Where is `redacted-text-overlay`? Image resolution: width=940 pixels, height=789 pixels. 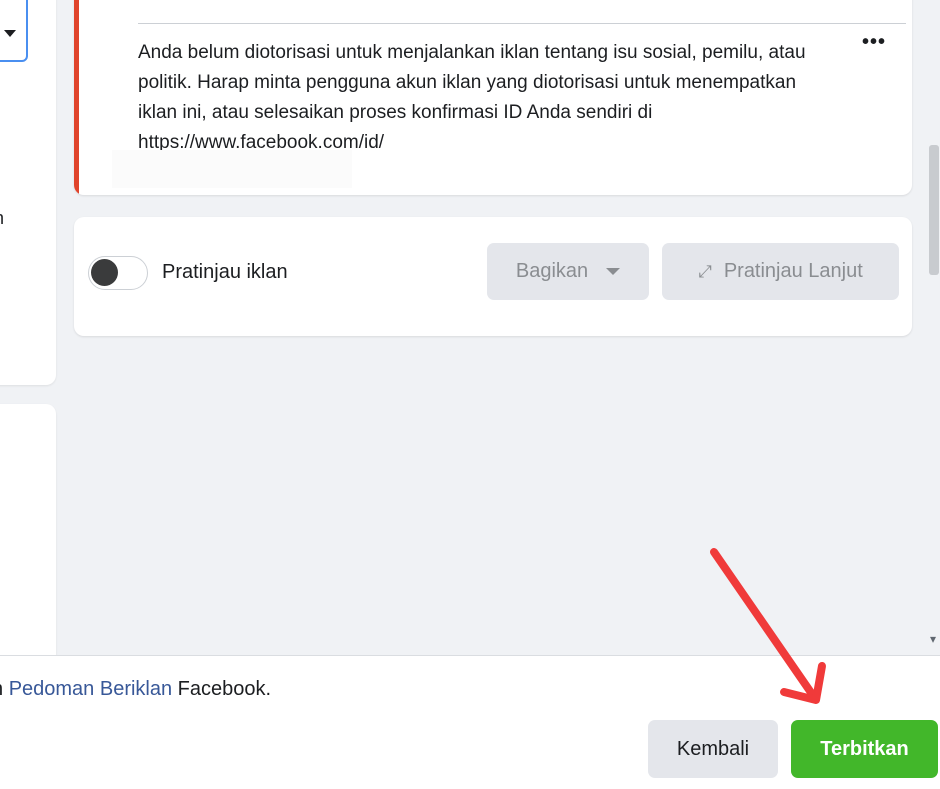 redacted-text-overlay is located at coordinates (232, 169).